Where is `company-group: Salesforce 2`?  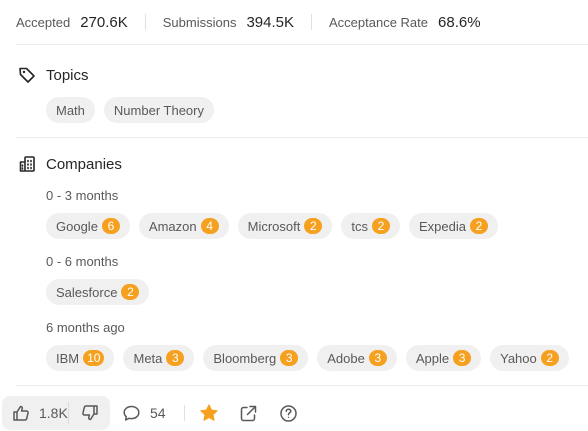 company-group: Salesforce 2 is located at coordinates (98, 292).